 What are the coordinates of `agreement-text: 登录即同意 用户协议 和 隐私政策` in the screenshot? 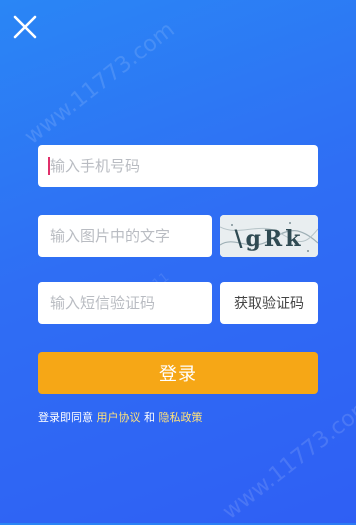 It's located at (120, 417).